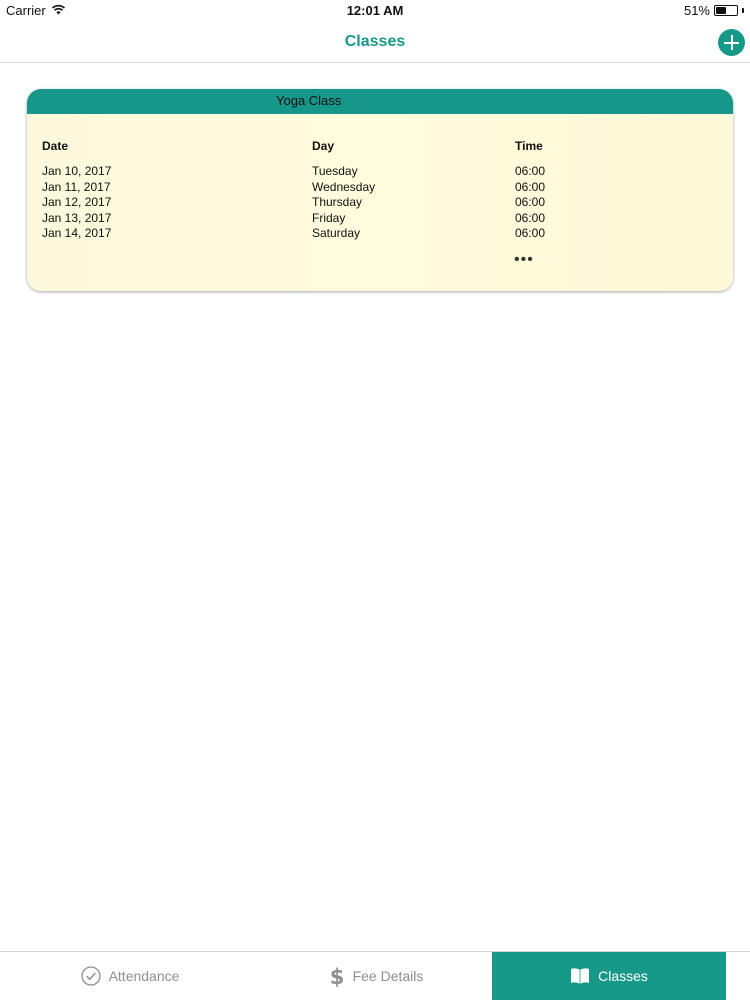 The height and width of the screenshot is (1000, 750). Describe the element at coordinates (529, 146) in the screenshot. I see `column-header-time: Time` at that location.